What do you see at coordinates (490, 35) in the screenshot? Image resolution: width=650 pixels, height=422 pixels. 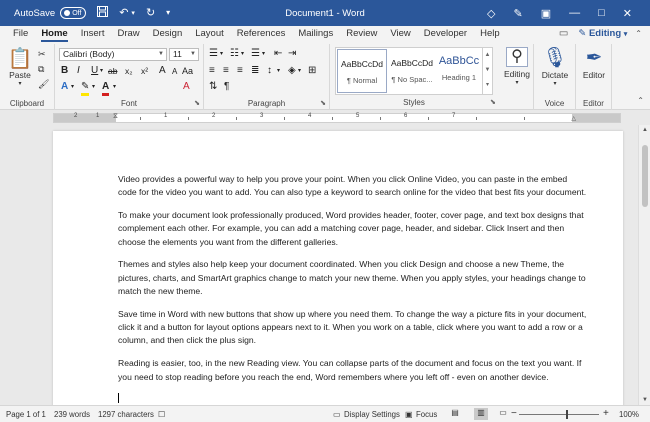 I see `tab-help: Help` at bounding box center [490, 35].